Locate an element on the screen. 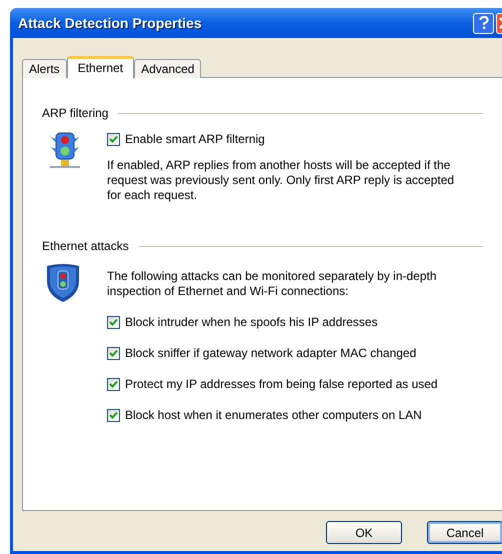  shield-icon is located at coordinates (63, 283).